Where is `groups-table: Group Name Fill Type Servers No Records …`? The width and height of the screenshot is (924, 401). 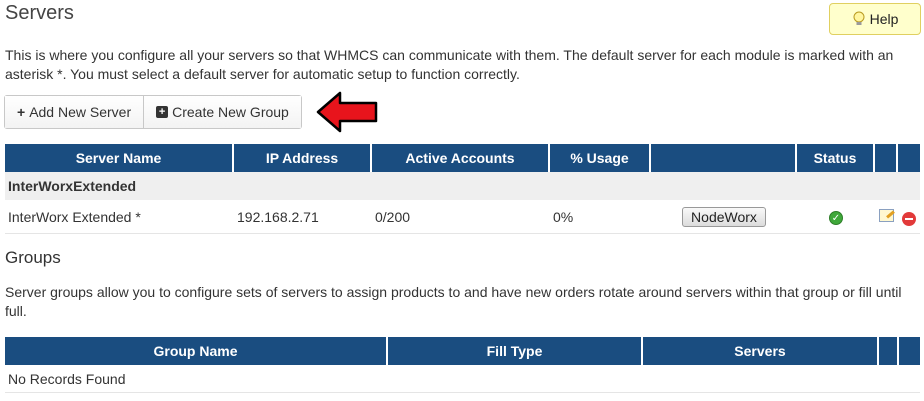 groups-table: Group Name Fill Type Servers No Records … is located at coordinates (462, 365).